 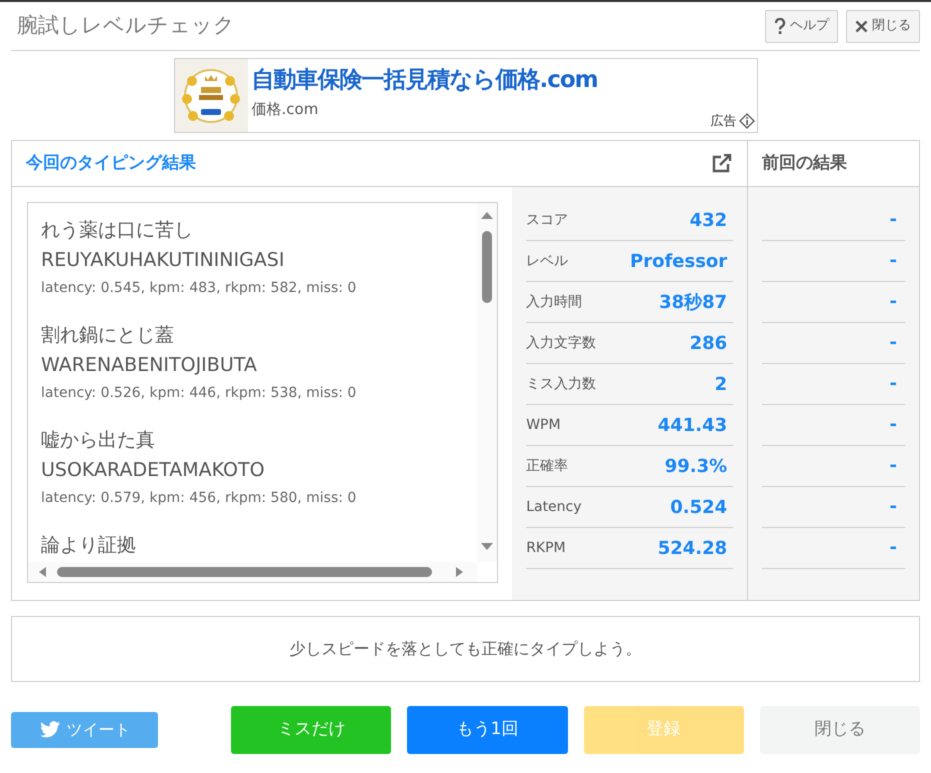 What do you see at coordinates (98, 440) in the screenshot?
I see `phrase-text: 嘘から出た真` at bounding box center [98, 440].